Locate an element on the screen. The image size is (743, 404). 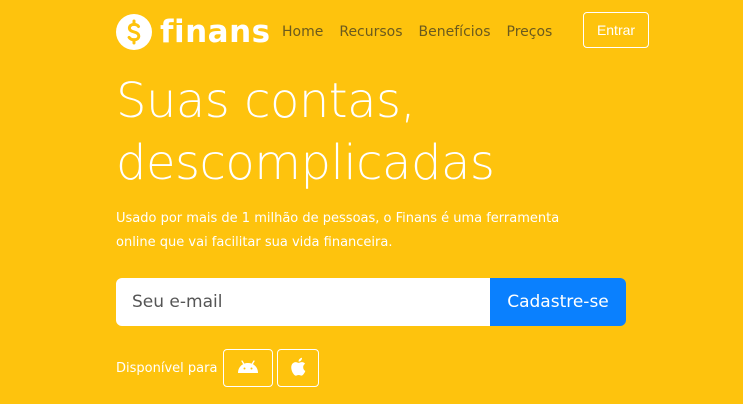
nav-item-precos: Preços is located at coordinates (530, 32).